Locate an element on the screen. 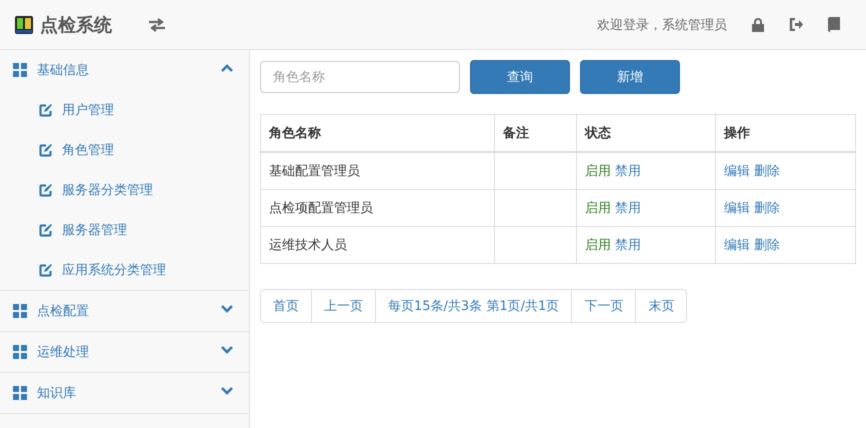 Image resolution: width=866 pixels, height=428 pixels. swap-arrows-icon is located at coordinates (157, 25).